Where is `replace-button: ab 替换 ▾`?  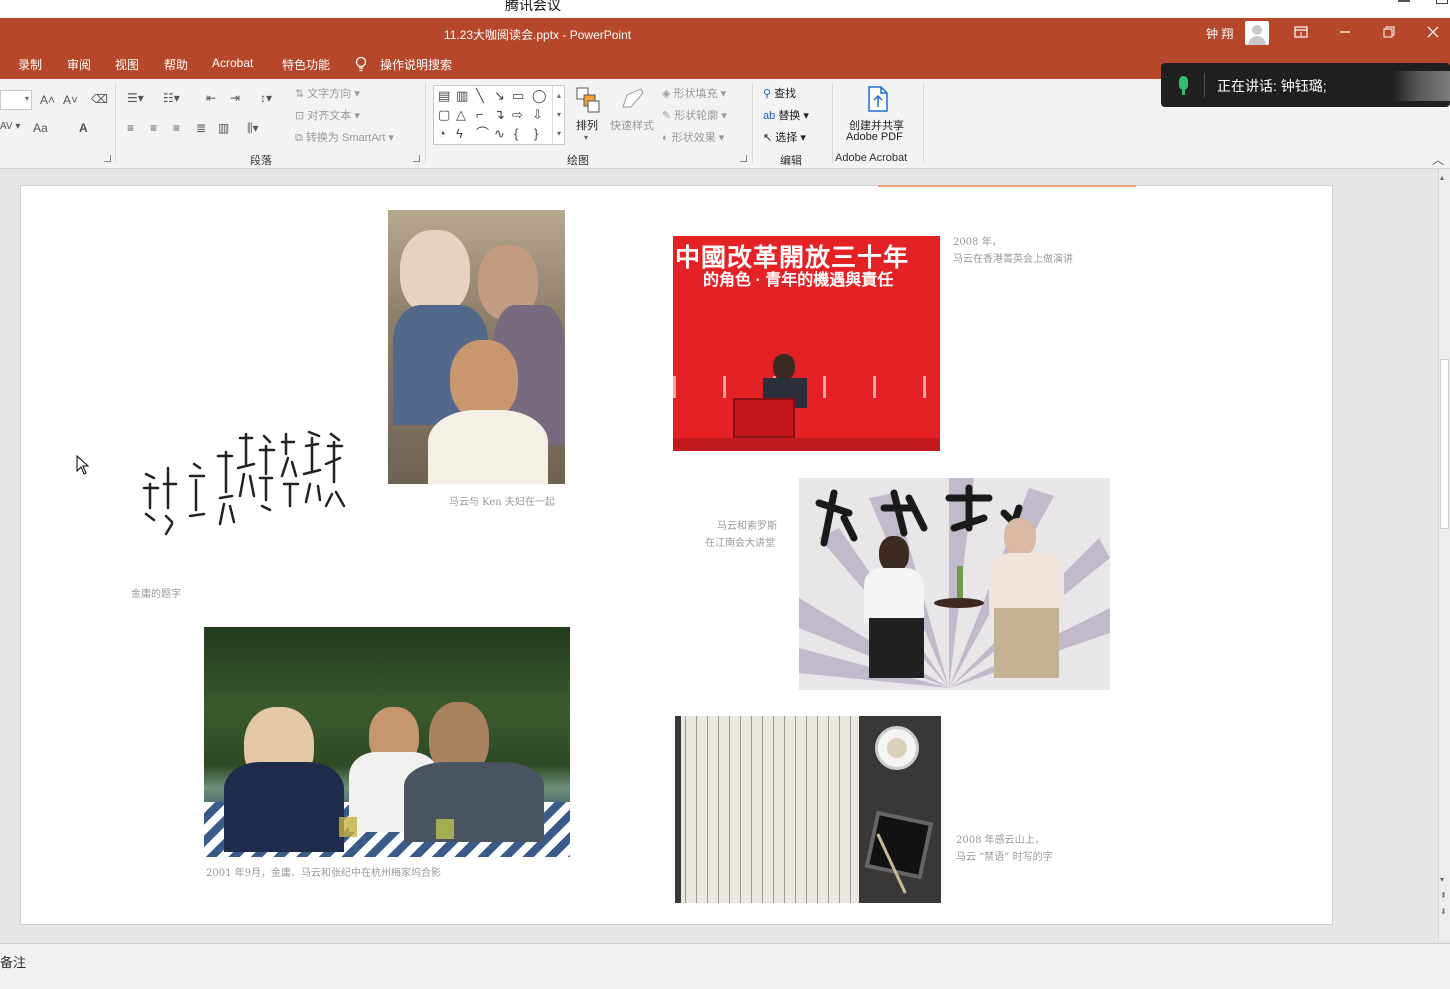 replace-button: ab 替换 ▾ is located at coordinates (786, 115).